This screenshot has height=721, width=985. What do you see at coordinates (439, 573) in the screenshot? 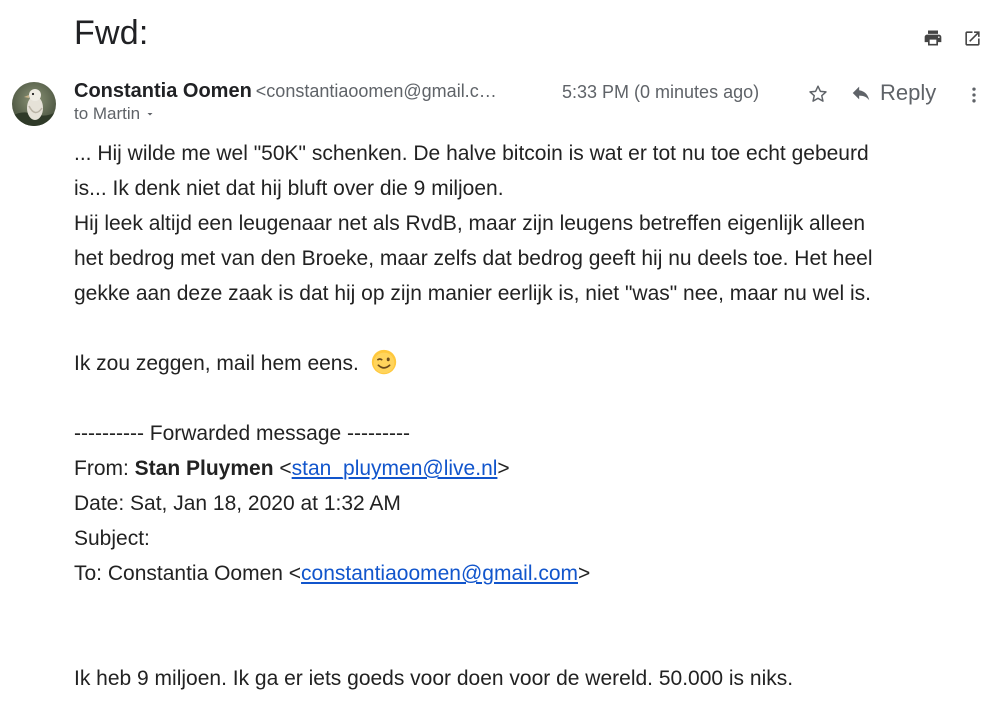
I see `to-email-link: constantiaoomen@gmail.com` at bounding box center [439, 573].